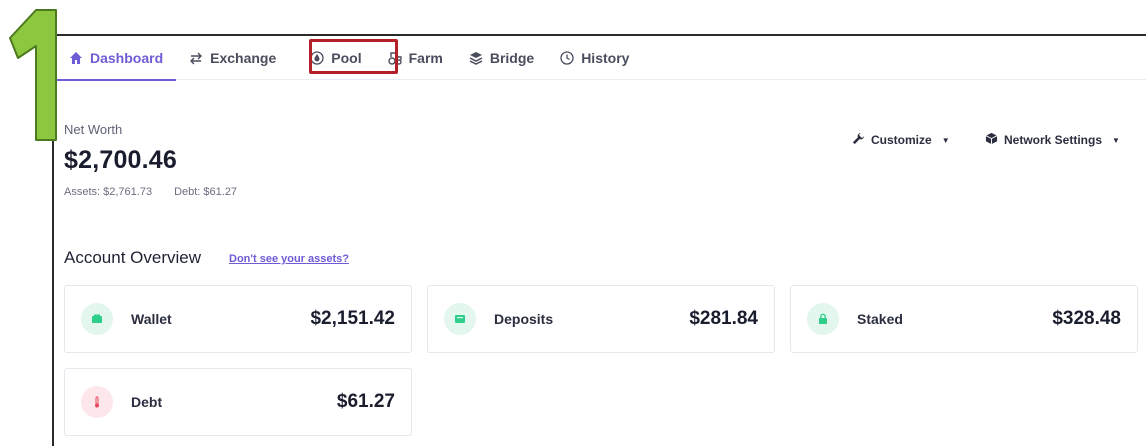  What do you see at coordinates (512, 58) in the screenshot?
I see `tab-label: Bridge` at bounding box center [512, 58].